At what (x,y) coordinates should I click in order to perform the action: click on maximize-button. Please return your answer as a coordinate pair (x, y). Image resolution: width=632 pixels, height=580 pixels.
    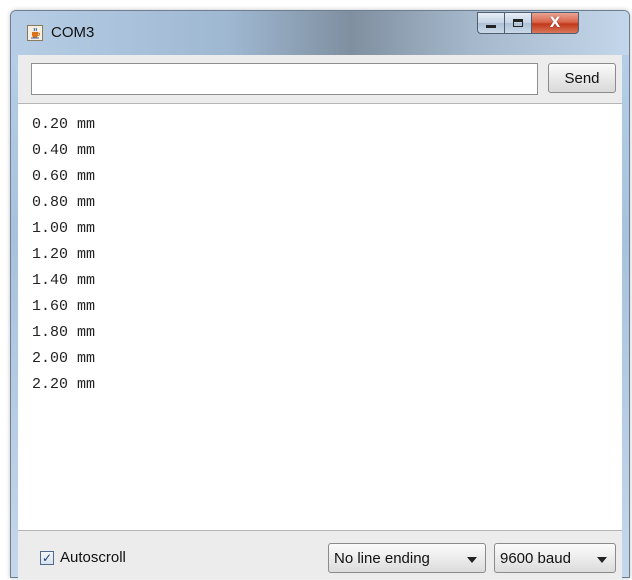
    Looking at the image, I should click on (518, 23).